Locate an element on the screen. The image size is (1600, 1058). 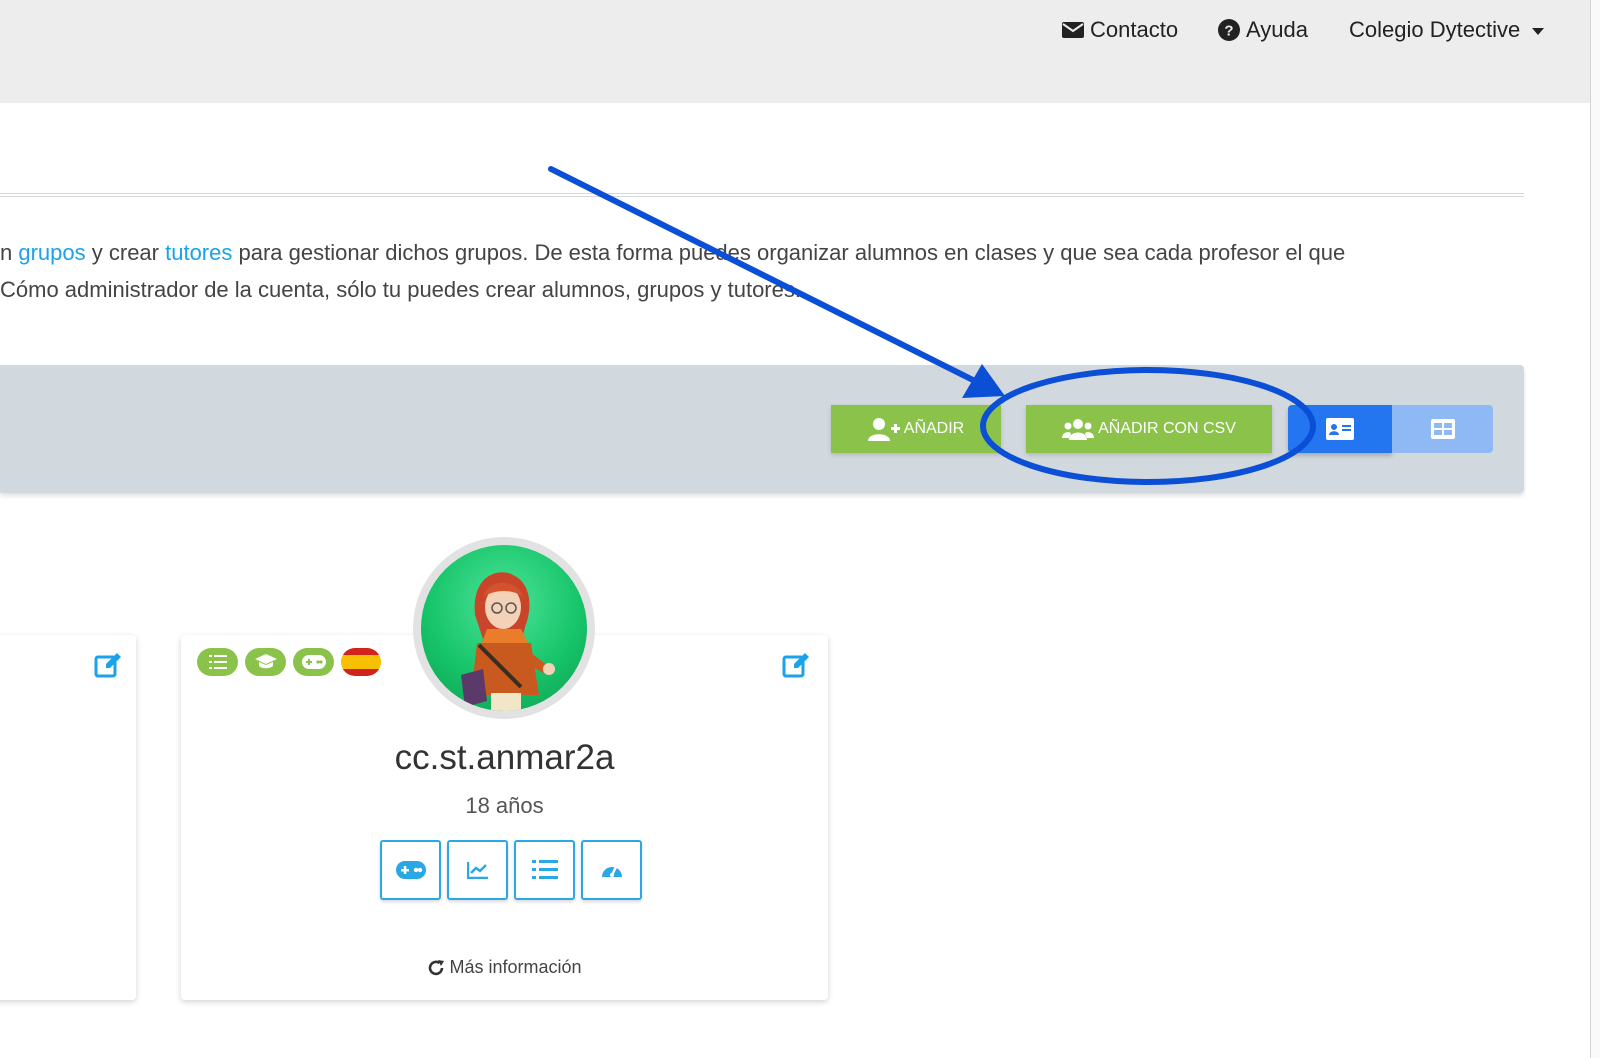
students-toolbar: AÑADIR AÑADIR CON CSV is located at coordinates (762, 429).